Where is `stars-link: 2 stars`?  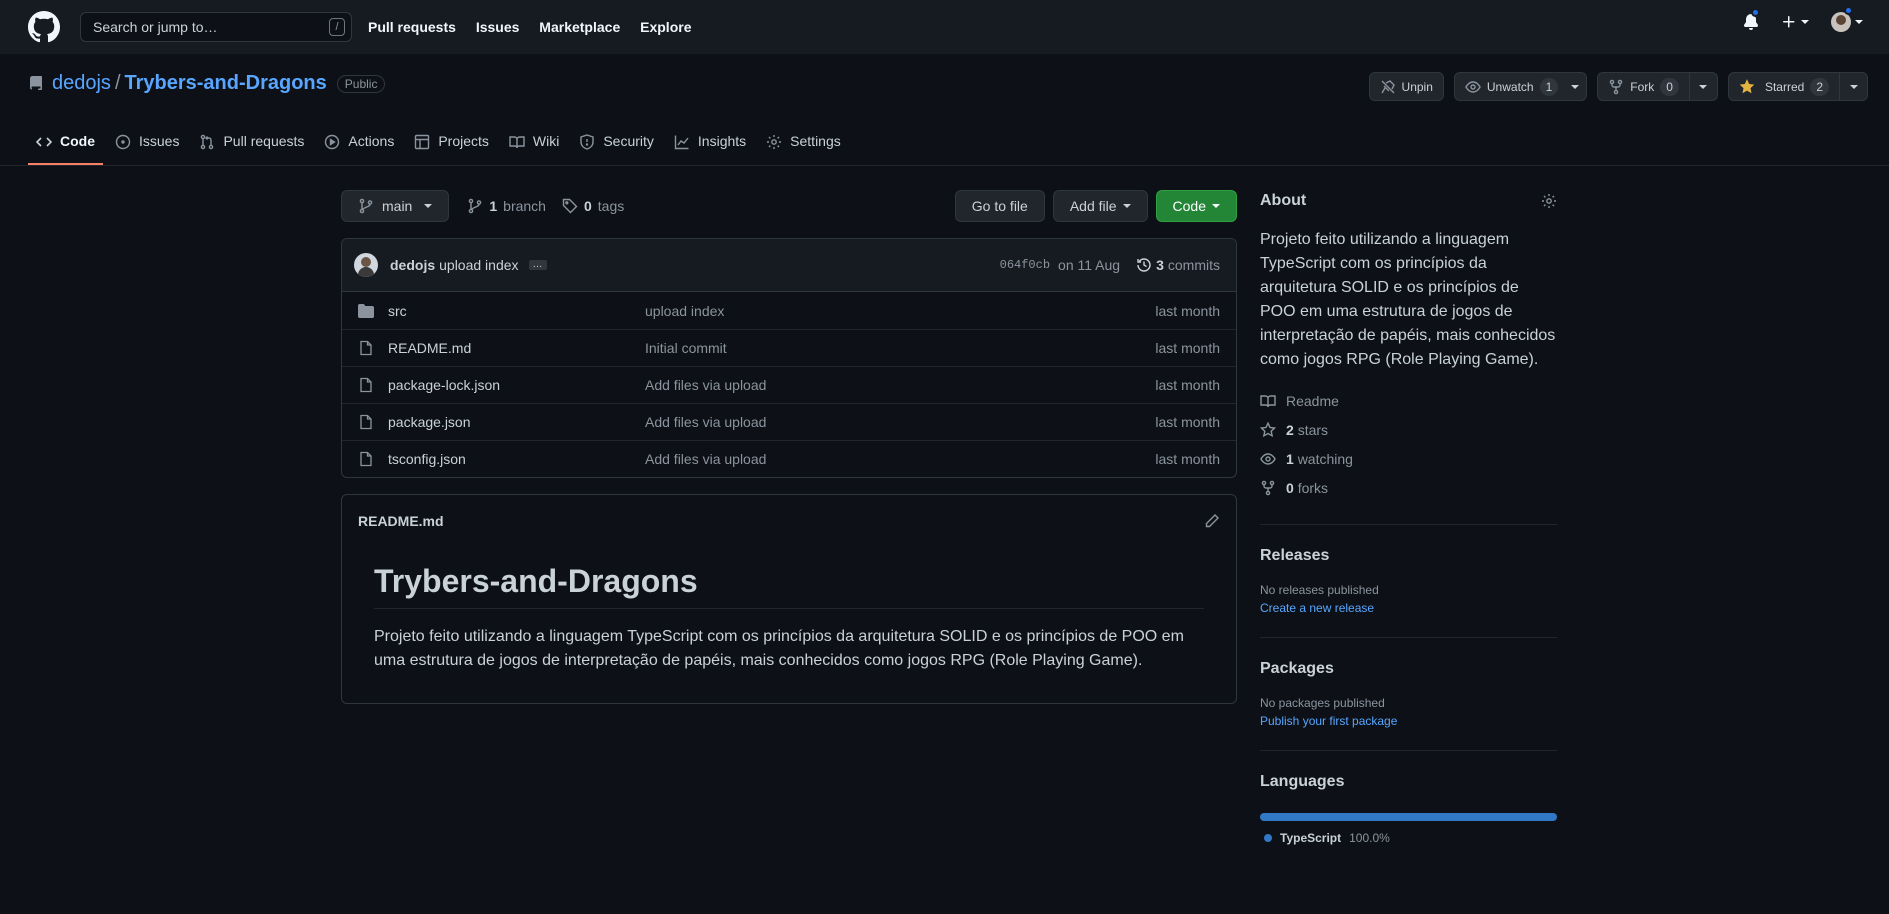 stars-link: 2 stars is located at coordinates (1408, 429).